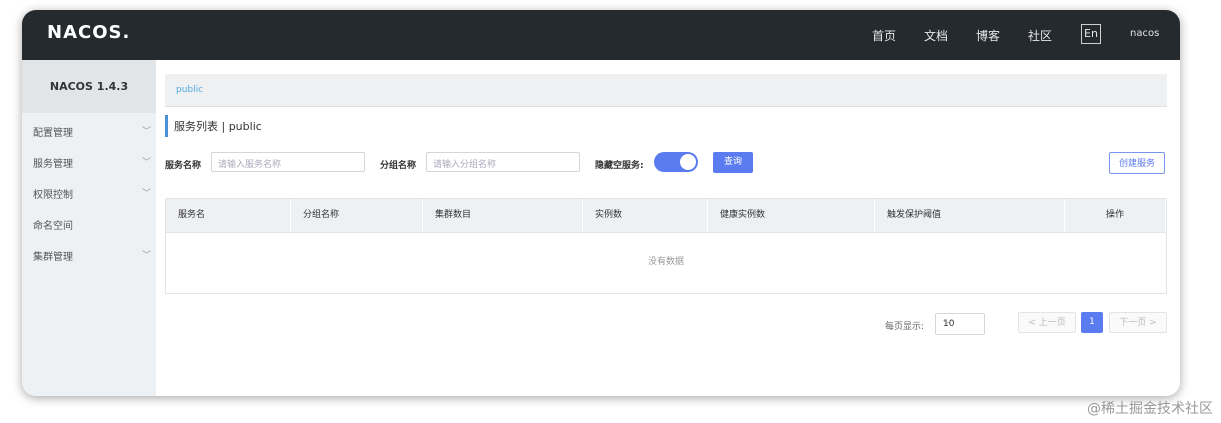 The height and width of the screenshot is (423, 1221). Describe the element at coordinates (936, 35) in the screenshot. I see `nav-docs: 文档` at that location.